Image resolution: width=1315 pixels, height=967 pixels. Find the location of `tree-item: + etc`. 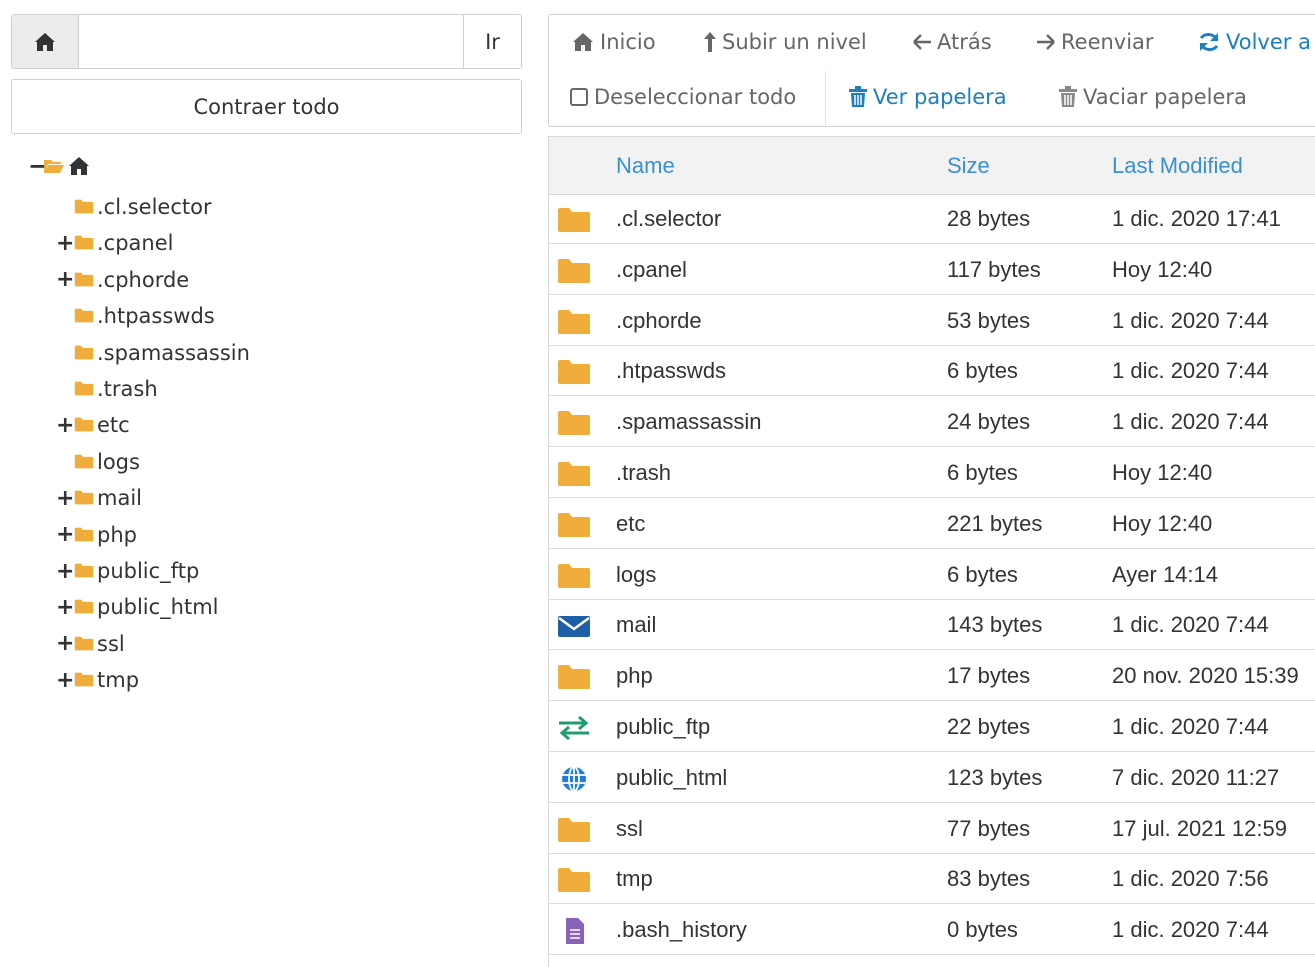

tree-item: + etc is located at coordinates (93, 425).